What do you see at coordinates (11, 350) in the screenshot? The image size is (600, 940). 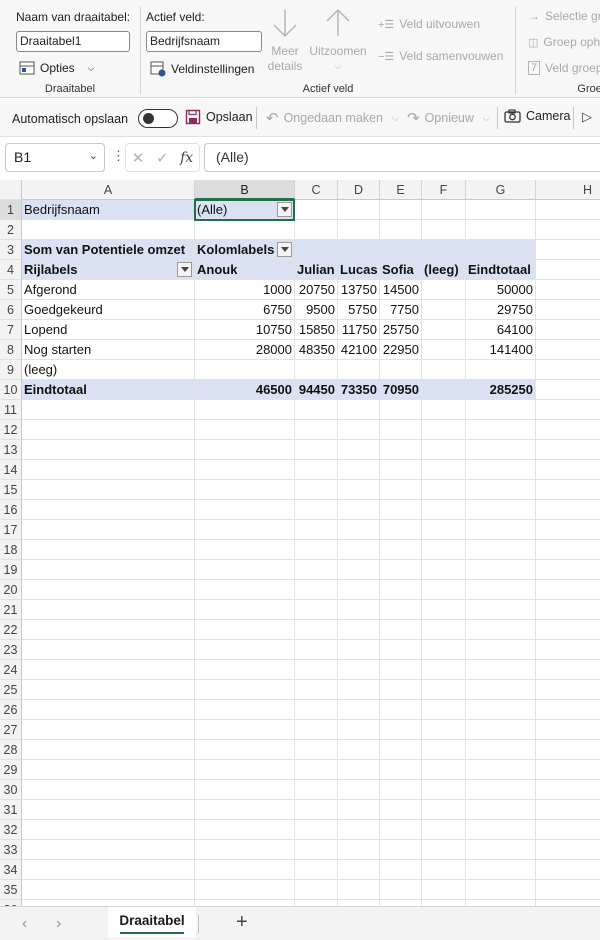 I see `row-header-8: 8` at bounding box center [11, 350].